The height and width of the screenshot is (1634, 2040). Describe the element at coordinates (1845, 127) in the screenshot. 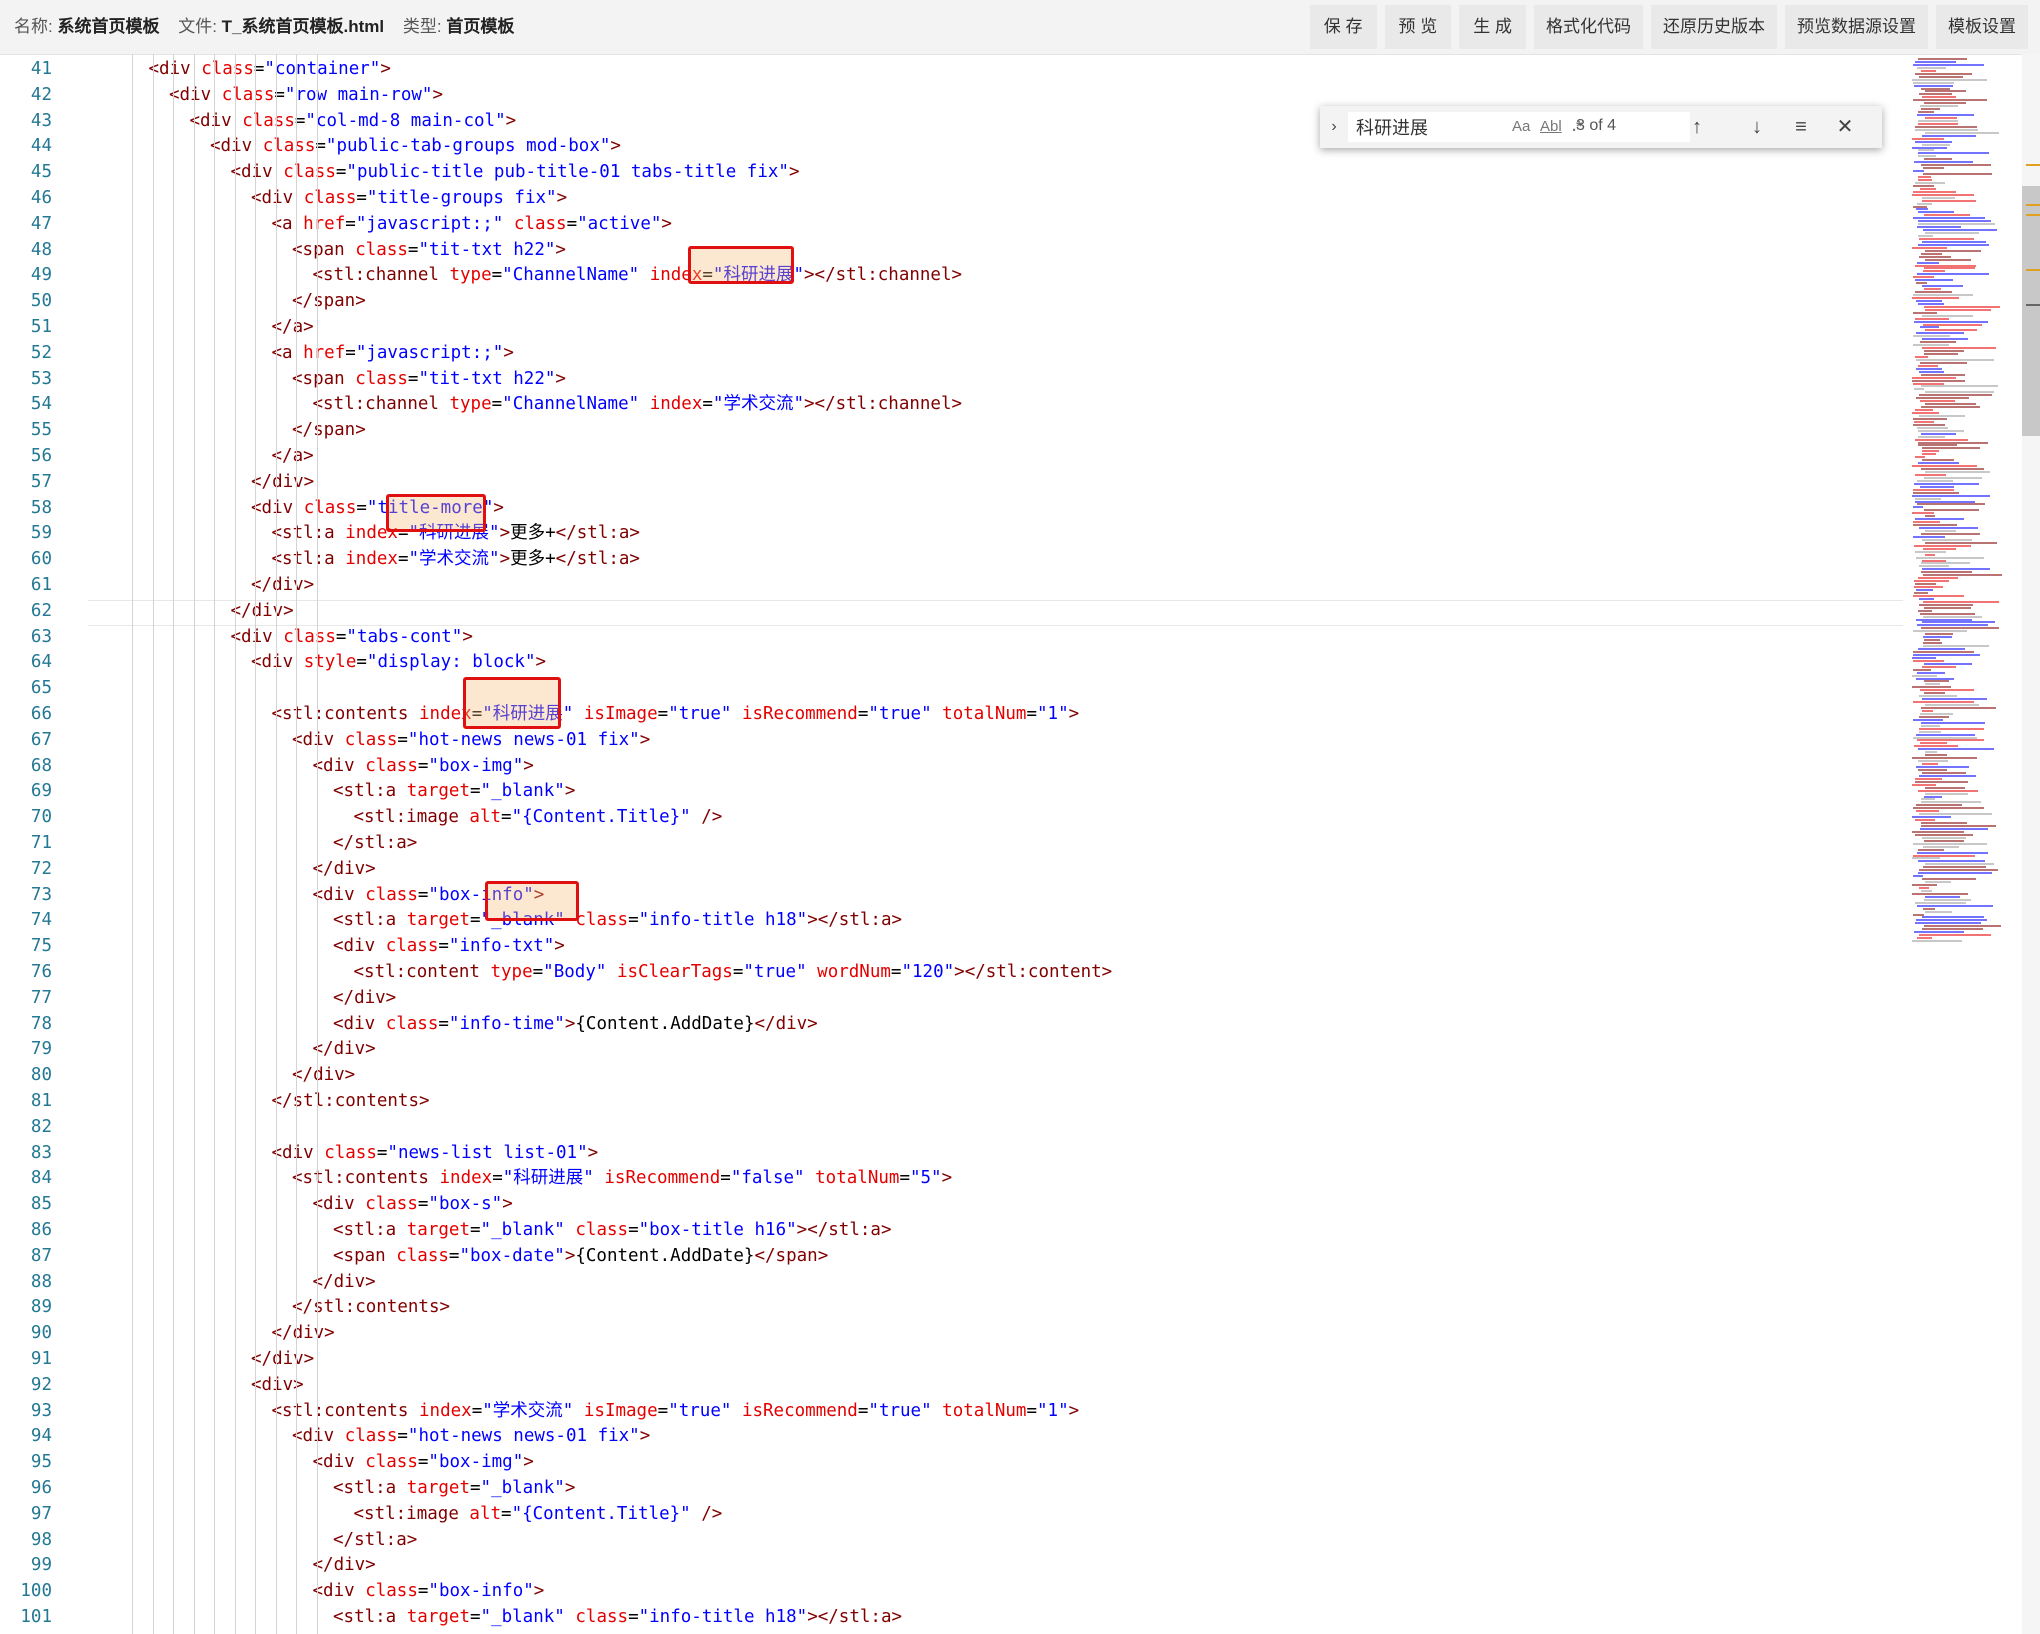

I see `close-find-icon: ✕` at that location.